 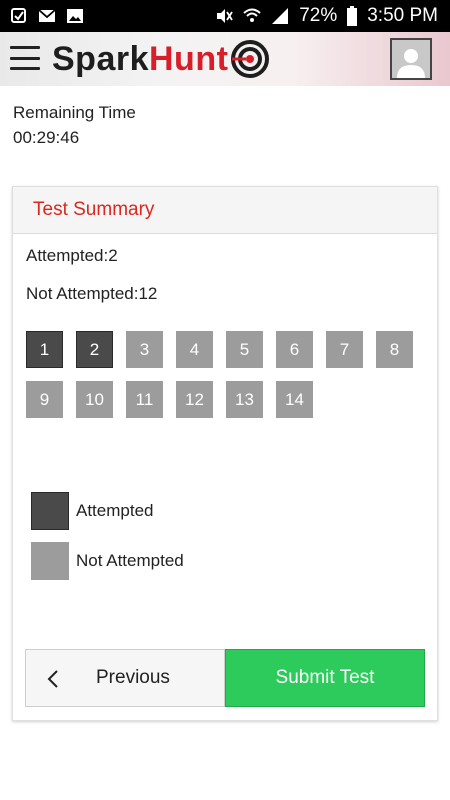 What do you see at coordinates (402, 15) in the screenshot?
I see `clock: 3:50 PM` at bounding box center [402, 15].